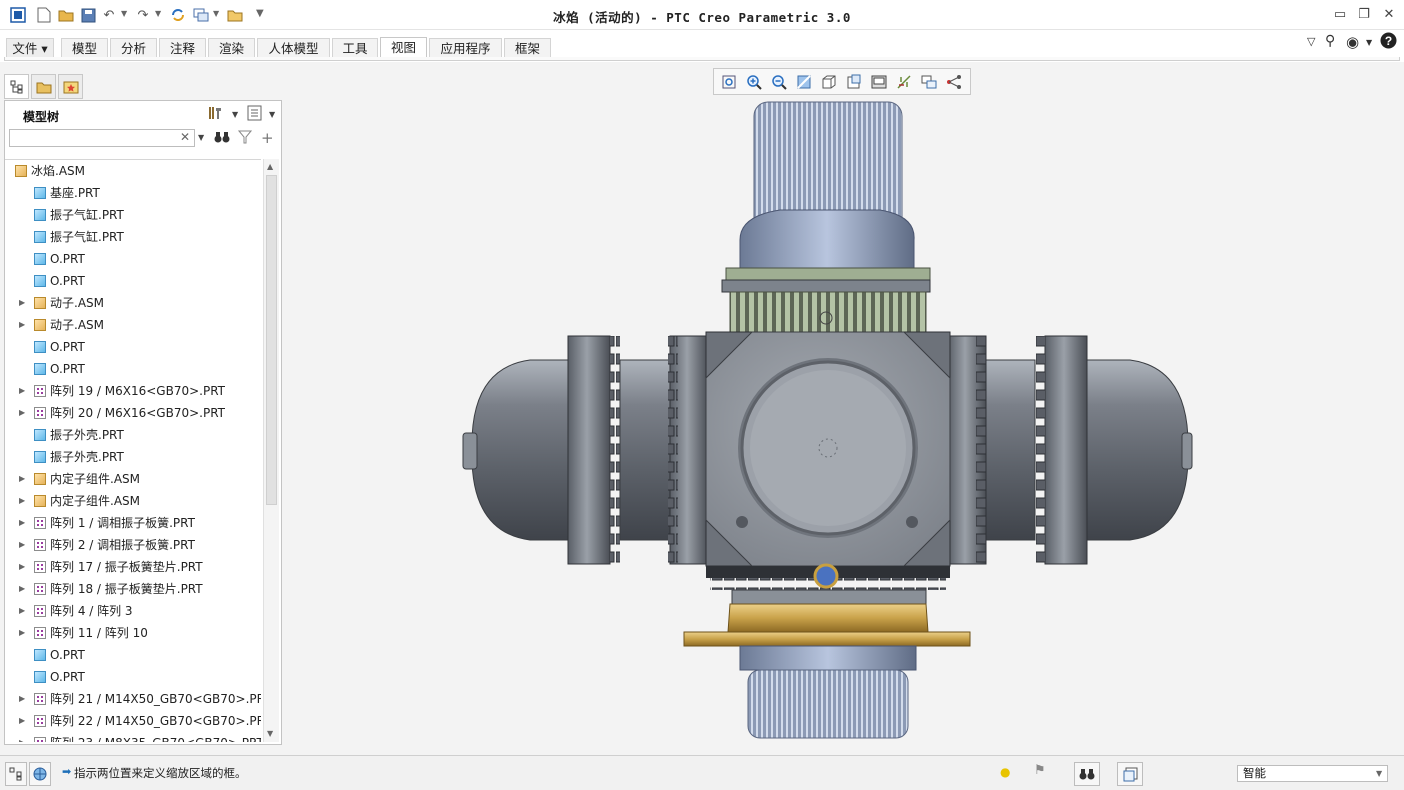  I want to click on scrollbar-thumb, so click(271, 340).